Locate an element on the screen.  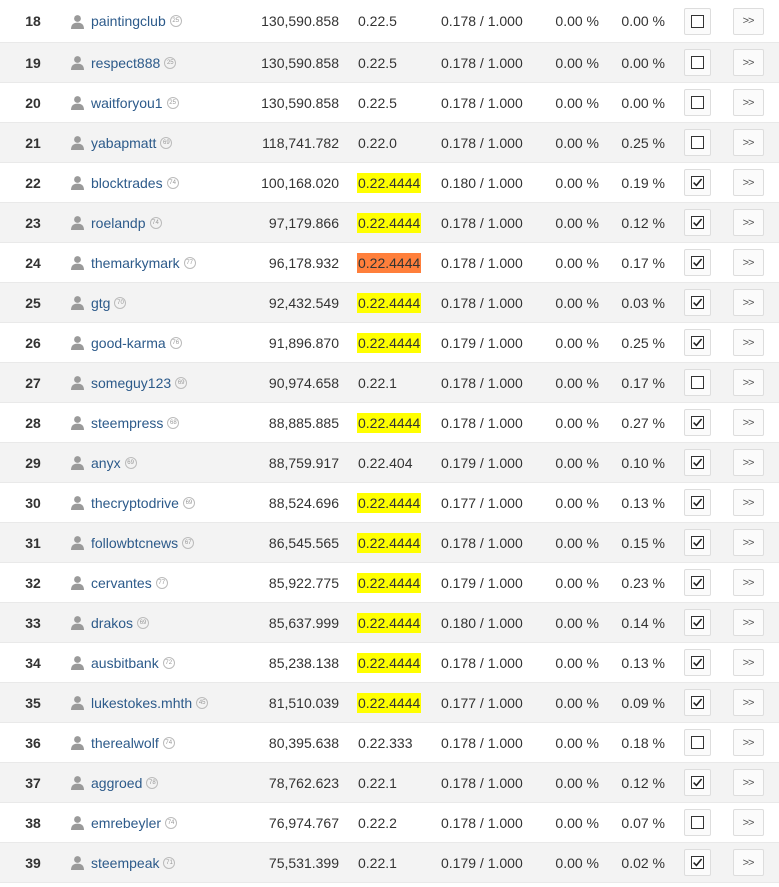
witness-name-link: blocktrades is located at coordinates (127, 183).